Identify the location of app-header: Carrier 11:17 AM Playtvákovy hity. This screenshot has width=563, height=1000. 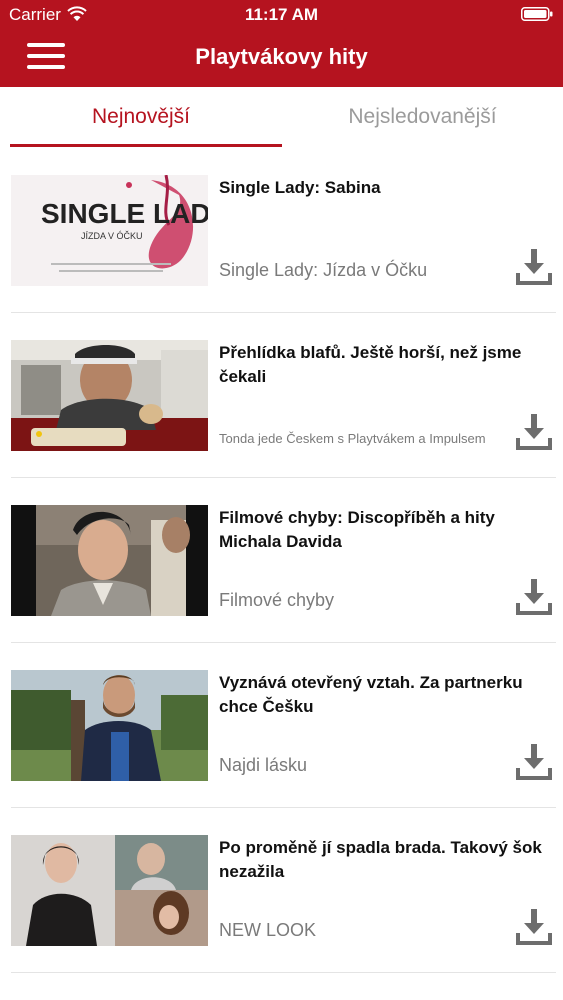
(281, 43).